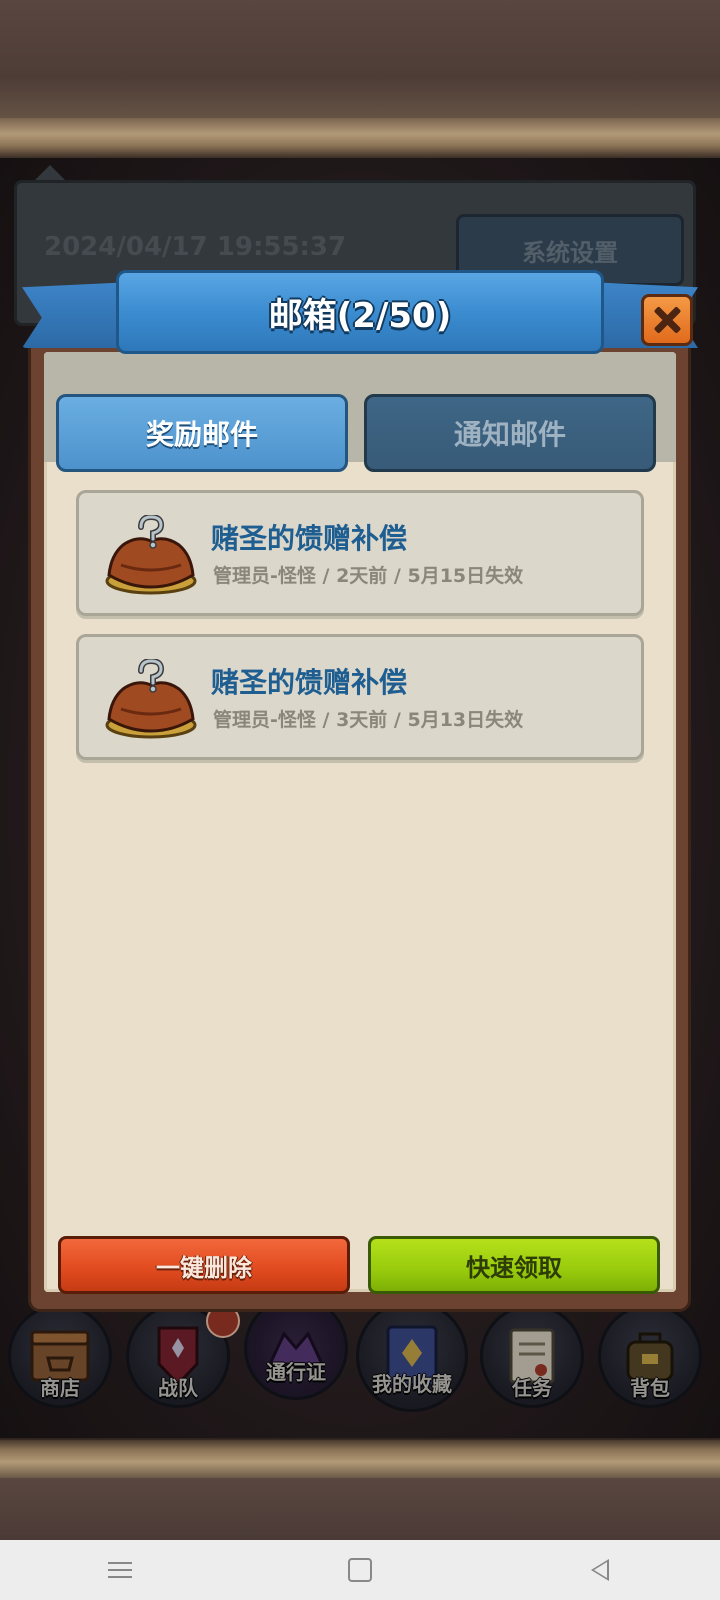  What do you see at coordinates (202, 433) in the screenshot?
I see `tab-reward-mail: 奖励邮件` at bounding box center [202, 433].